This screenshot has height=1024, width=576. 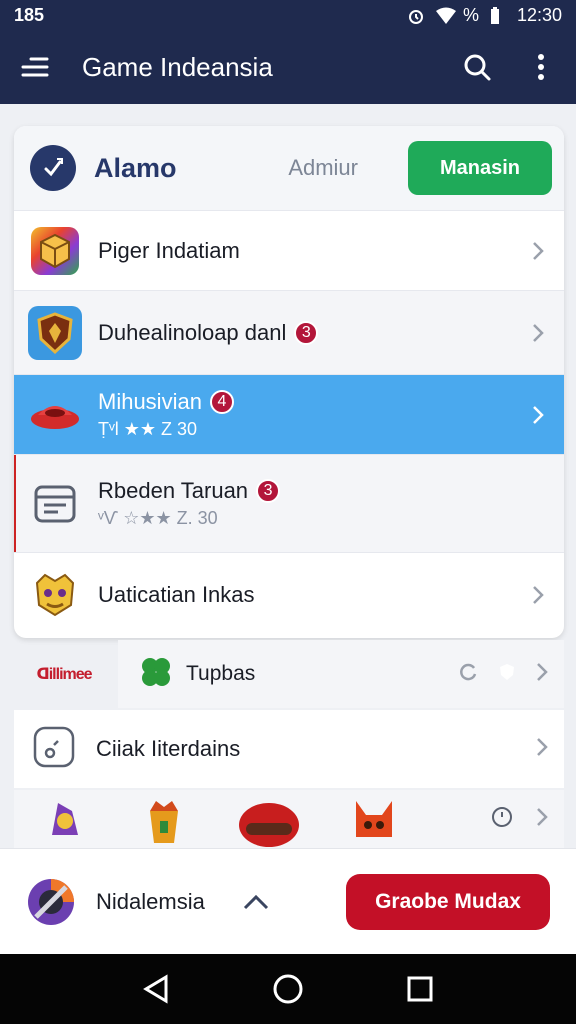 I want to click on rating-text: ᵛ‎Ѵ ☆★★ Z. 30, so click(x=158, y=518).